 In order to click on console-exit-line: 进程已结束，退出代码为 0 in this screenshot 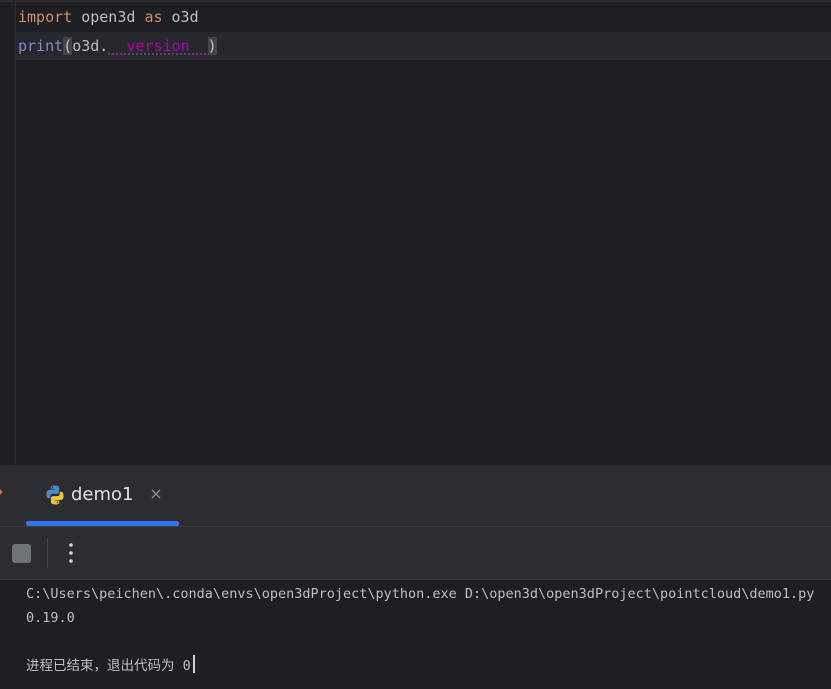, I will do `click(110, 665)`.